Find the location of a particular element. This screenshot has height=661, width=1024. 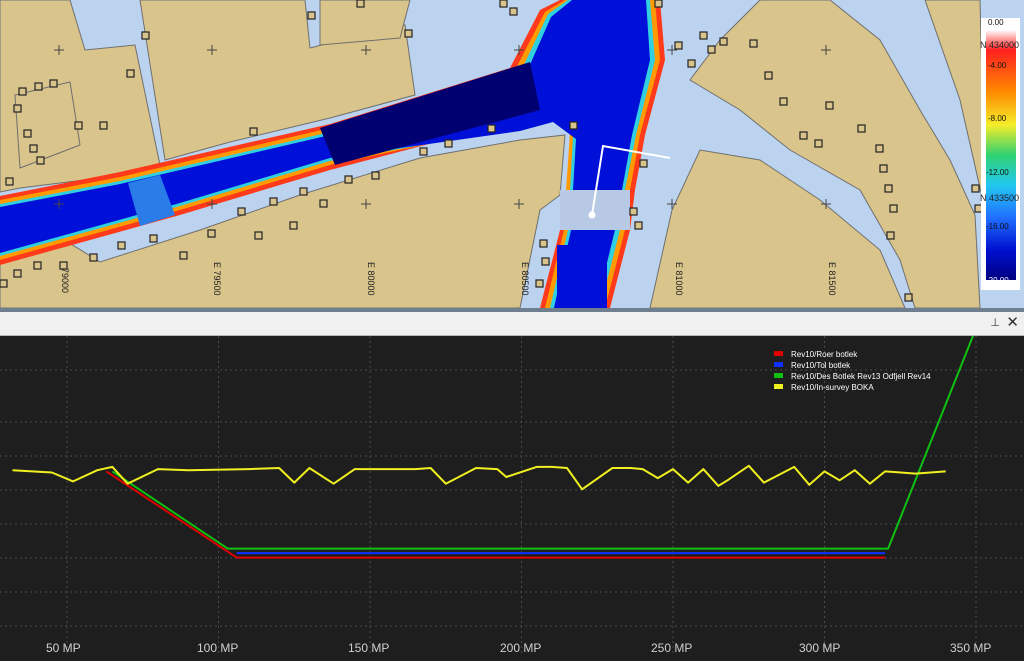

x-tick-label: 200 MP is located at coordinates (521, 648).